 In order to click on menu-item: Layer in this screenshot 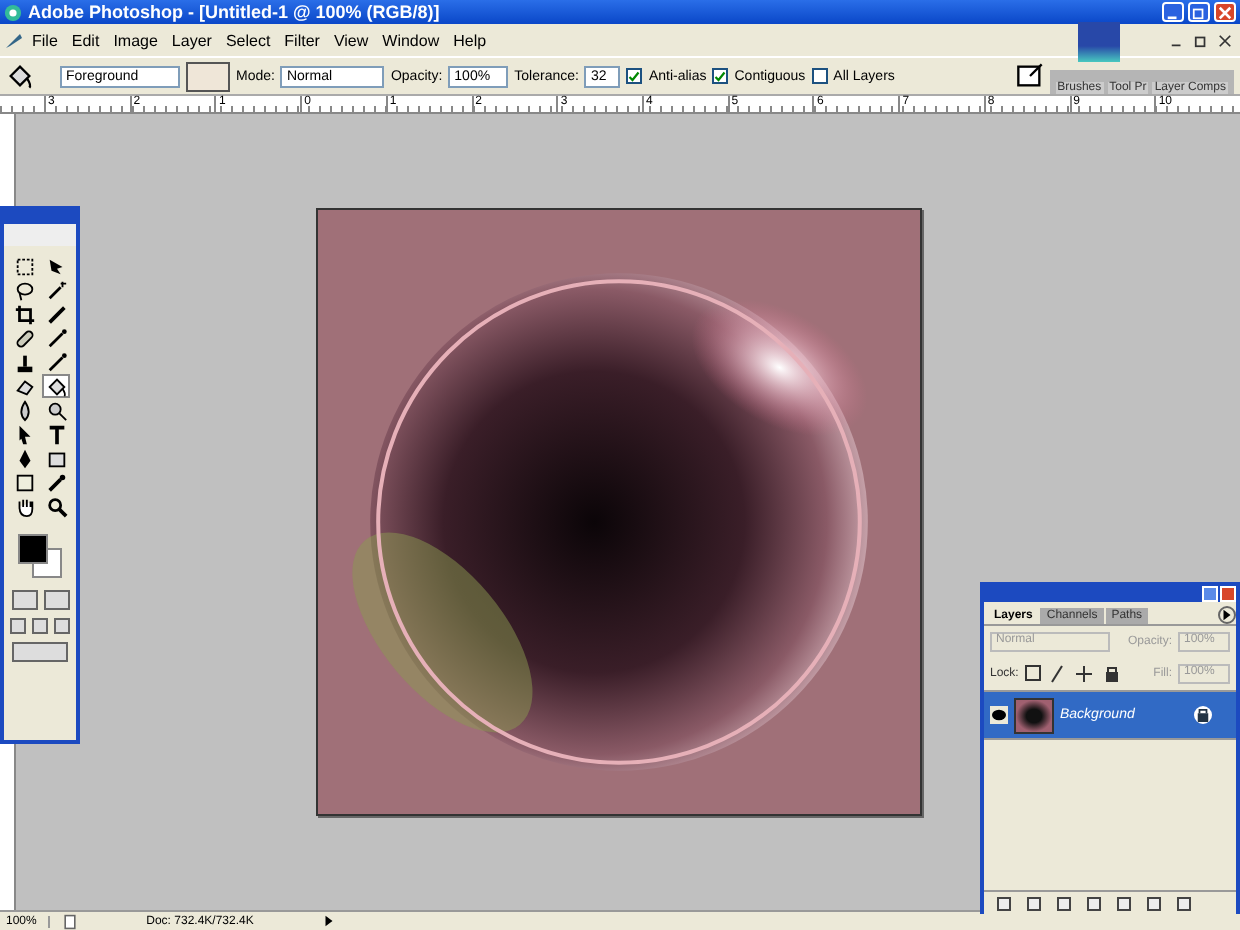, I will do `click(191, 40)`.